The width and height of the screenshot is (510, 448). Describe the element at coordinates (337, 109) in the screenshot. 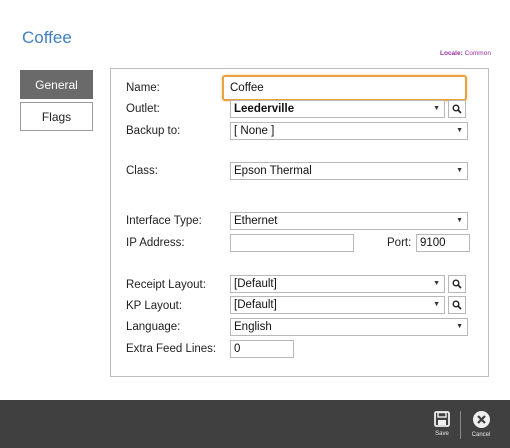

I see `outlet-dropdown: Leederville ▼` at that location.